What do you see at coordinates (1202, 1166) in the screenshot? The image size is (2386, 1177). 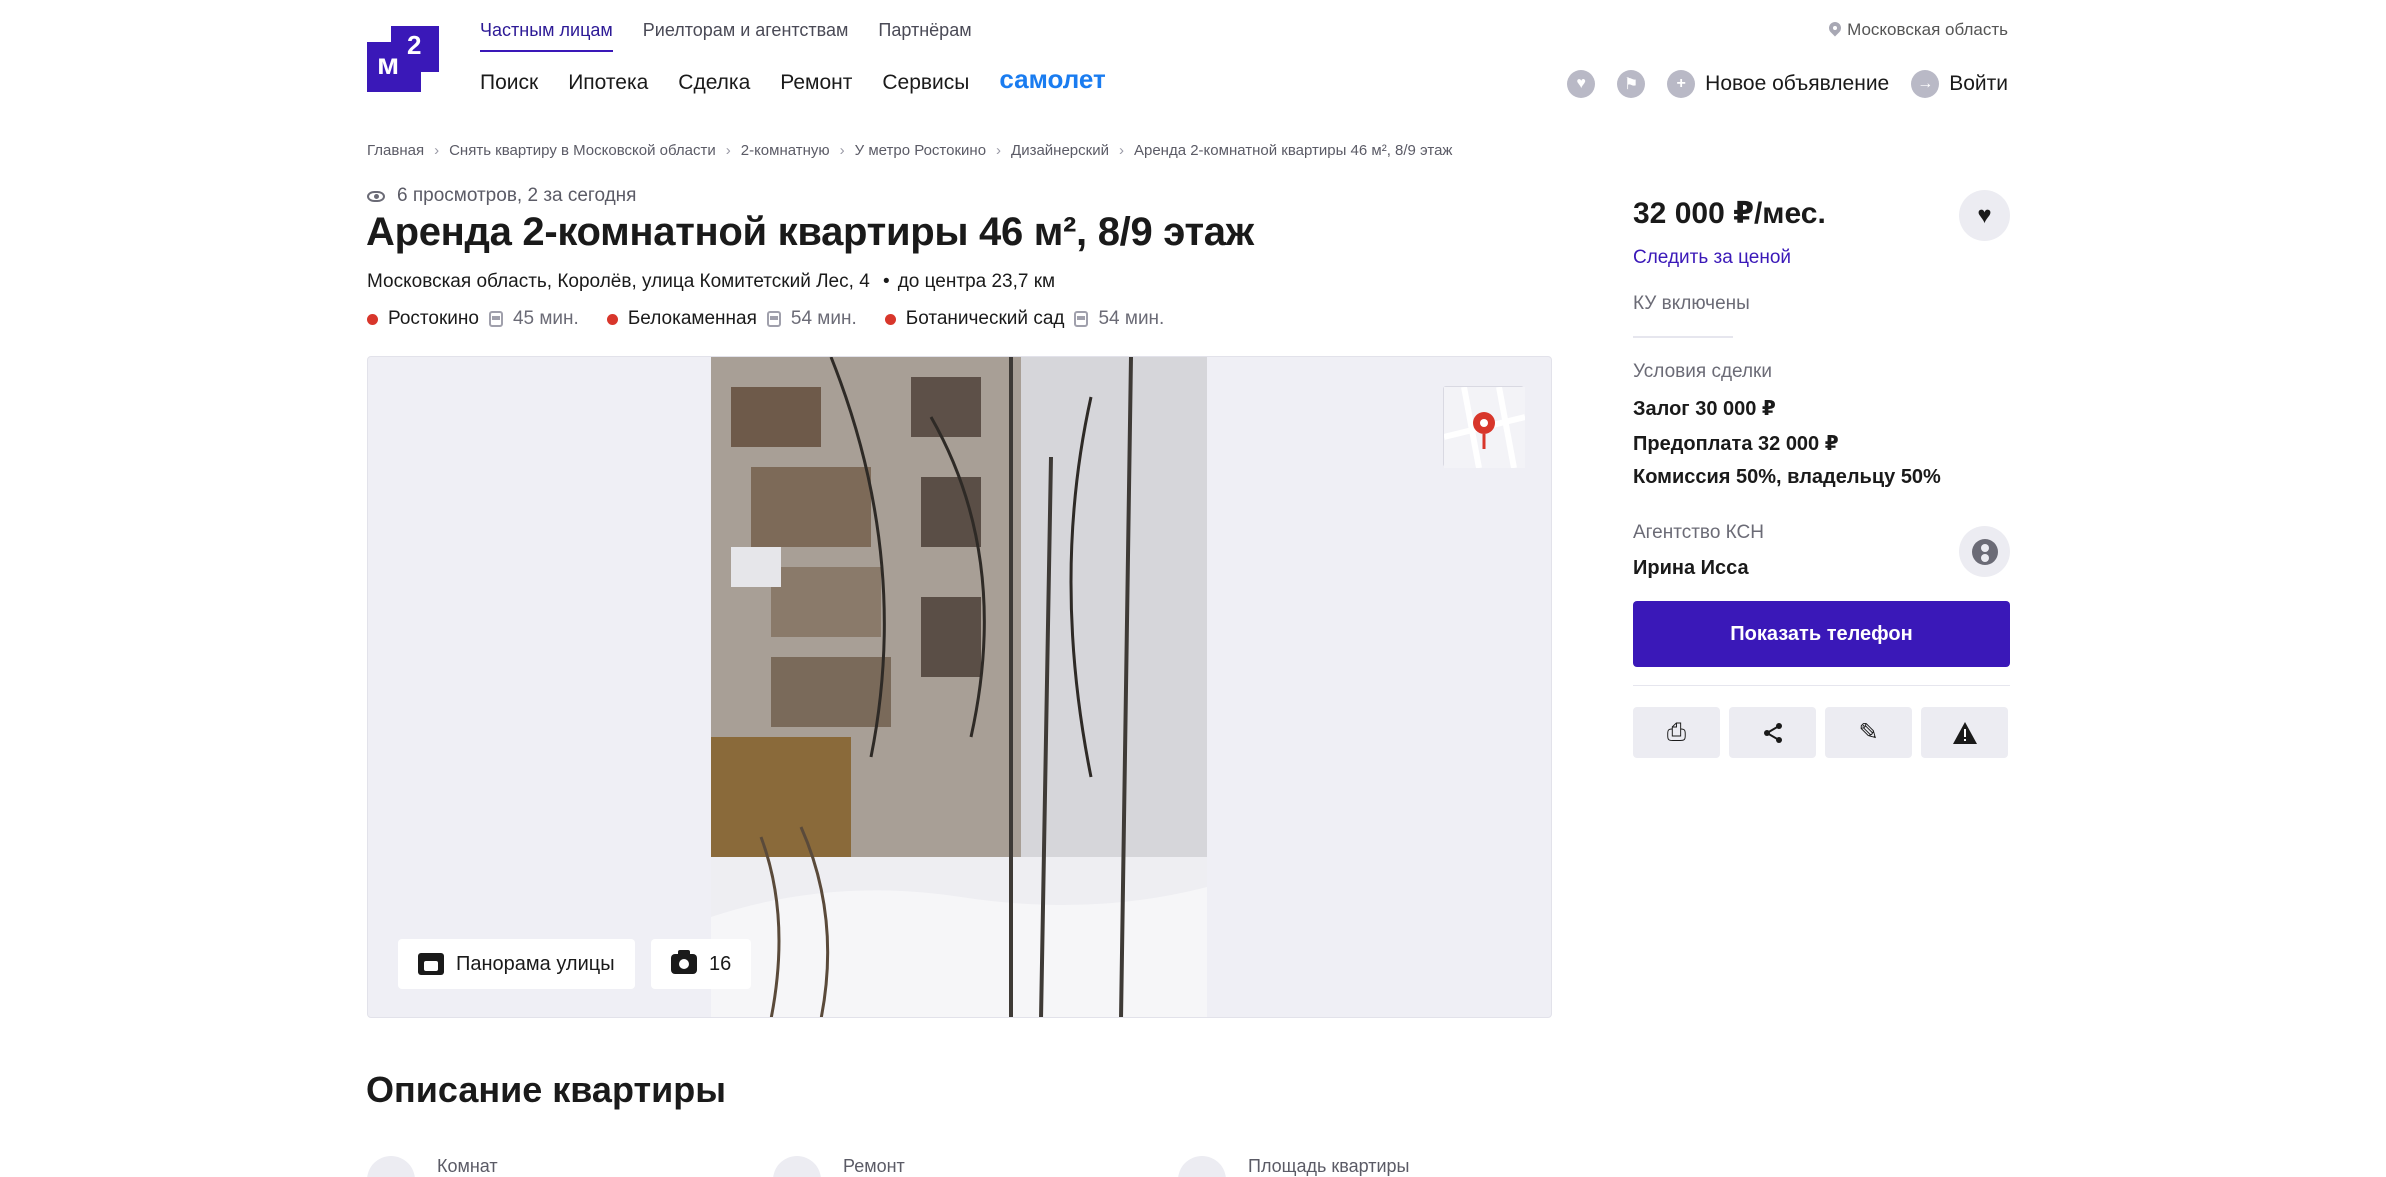 I see `area-icon` at bounding box center [1202, 1166].